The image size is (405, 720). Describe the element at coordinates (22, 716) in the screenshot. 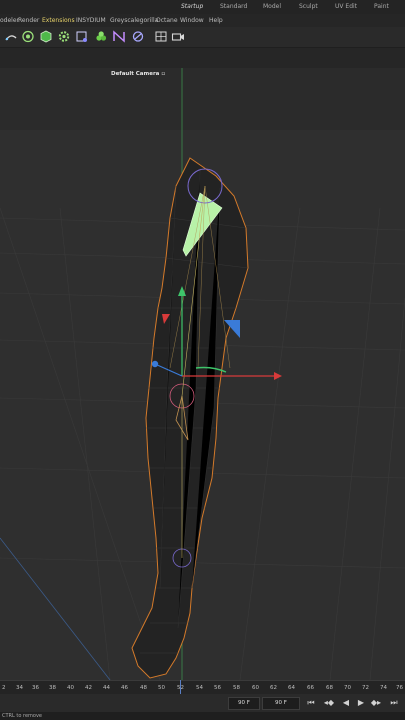

I see `status-text: CTRL to remove` at that location.